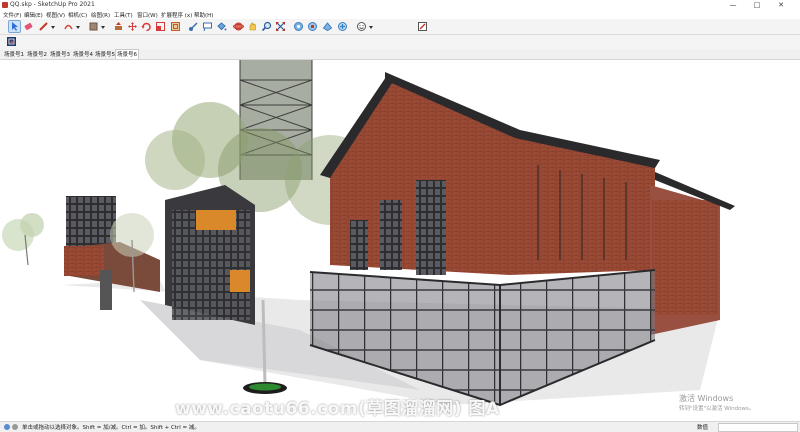 This screenshot has height=432, width=800. I want to click on move-tool-button, so click(132, 26).